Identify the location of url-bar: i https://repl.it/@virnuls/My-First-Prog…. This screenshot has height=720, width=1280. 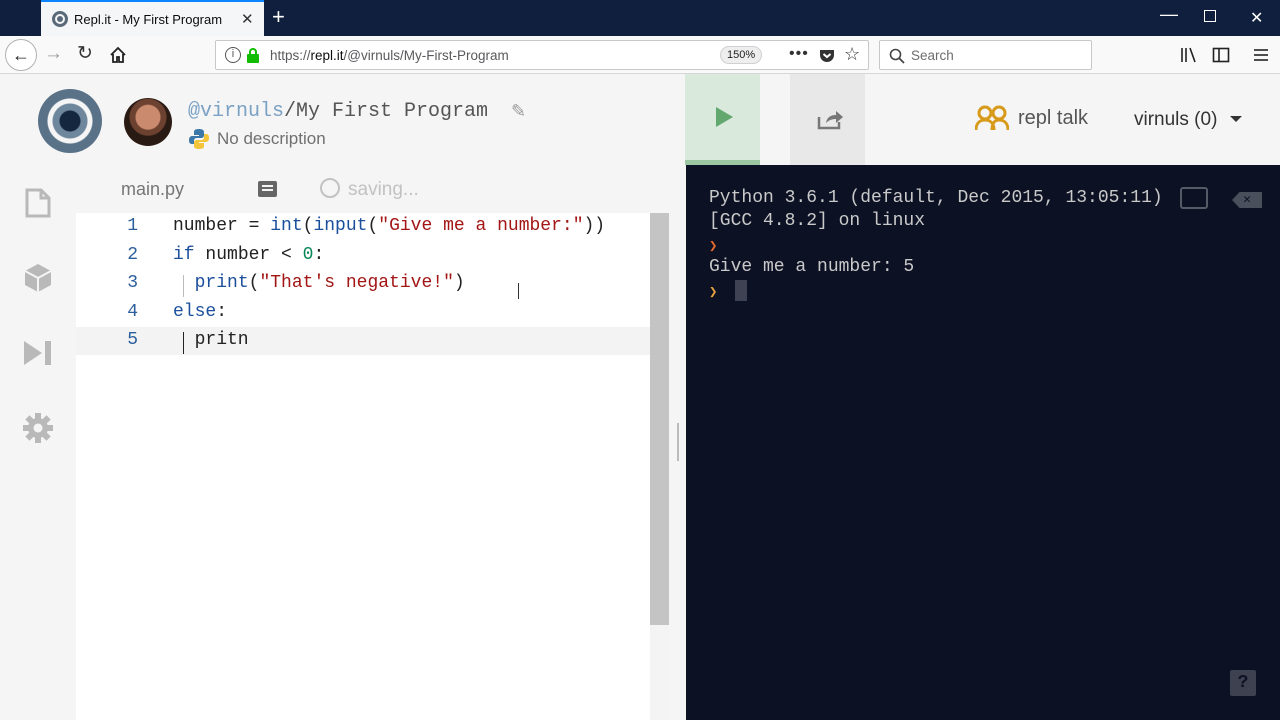
(542, 55).